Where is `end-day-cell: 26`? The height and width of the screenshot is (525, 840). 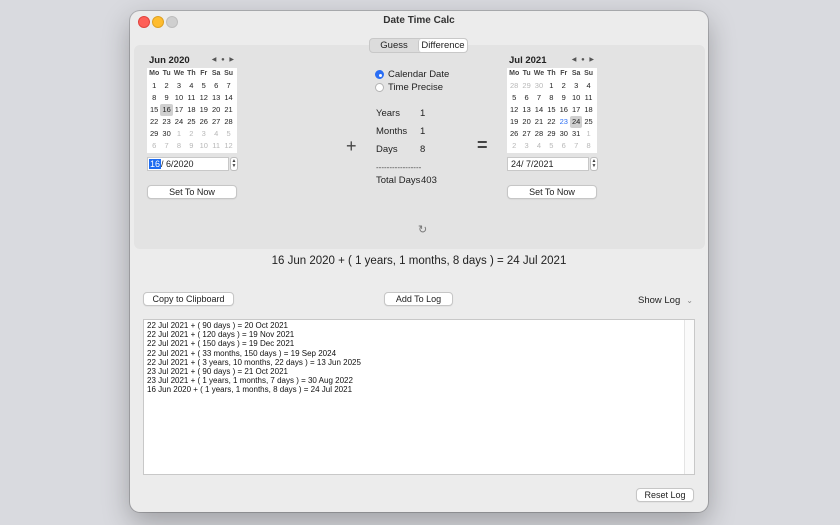
end-day-cell: 26 is located at coordinates (514, 134).